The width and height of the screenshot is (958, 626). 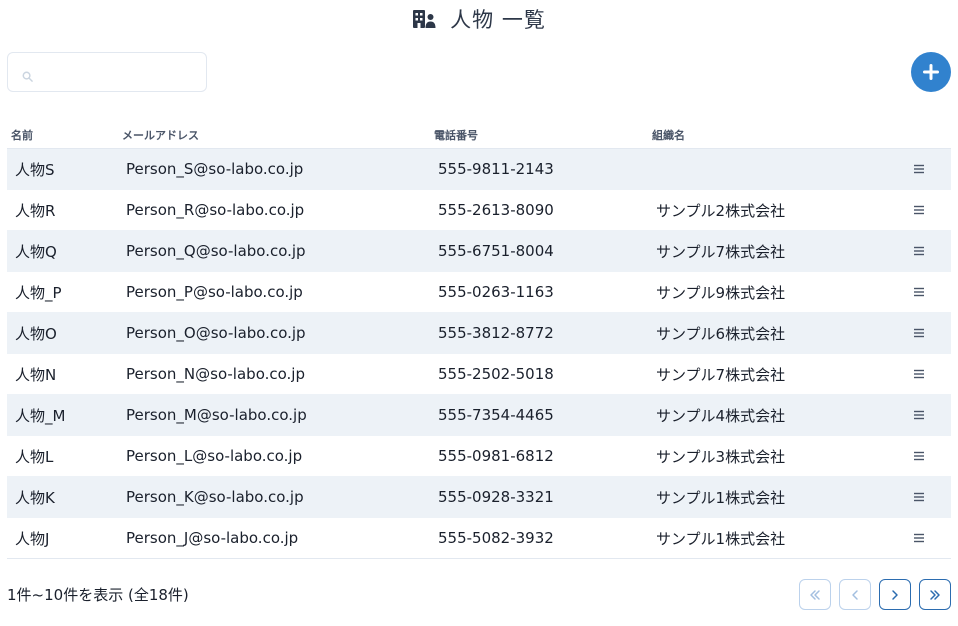 I want to click on double-chevron-left-icon, so click(x=815, y=594).